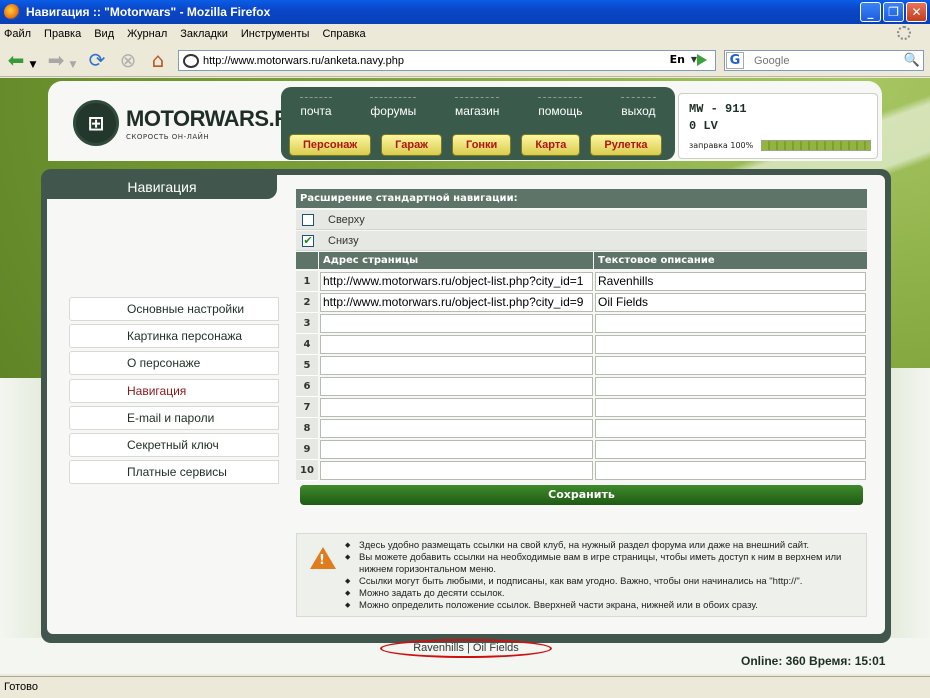  I want to click on forward-icon: ➡, so click(56, 60).